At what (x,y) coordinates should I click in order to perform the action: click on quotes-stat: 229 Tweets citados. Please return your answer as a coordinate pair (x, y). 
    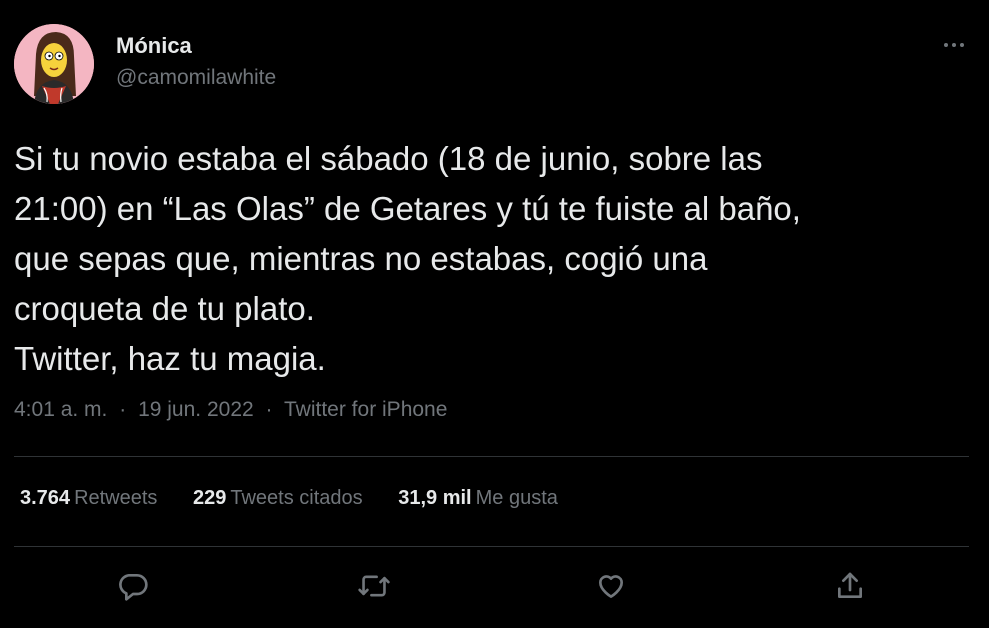
    Looking at the image, I should click on (278, 498).